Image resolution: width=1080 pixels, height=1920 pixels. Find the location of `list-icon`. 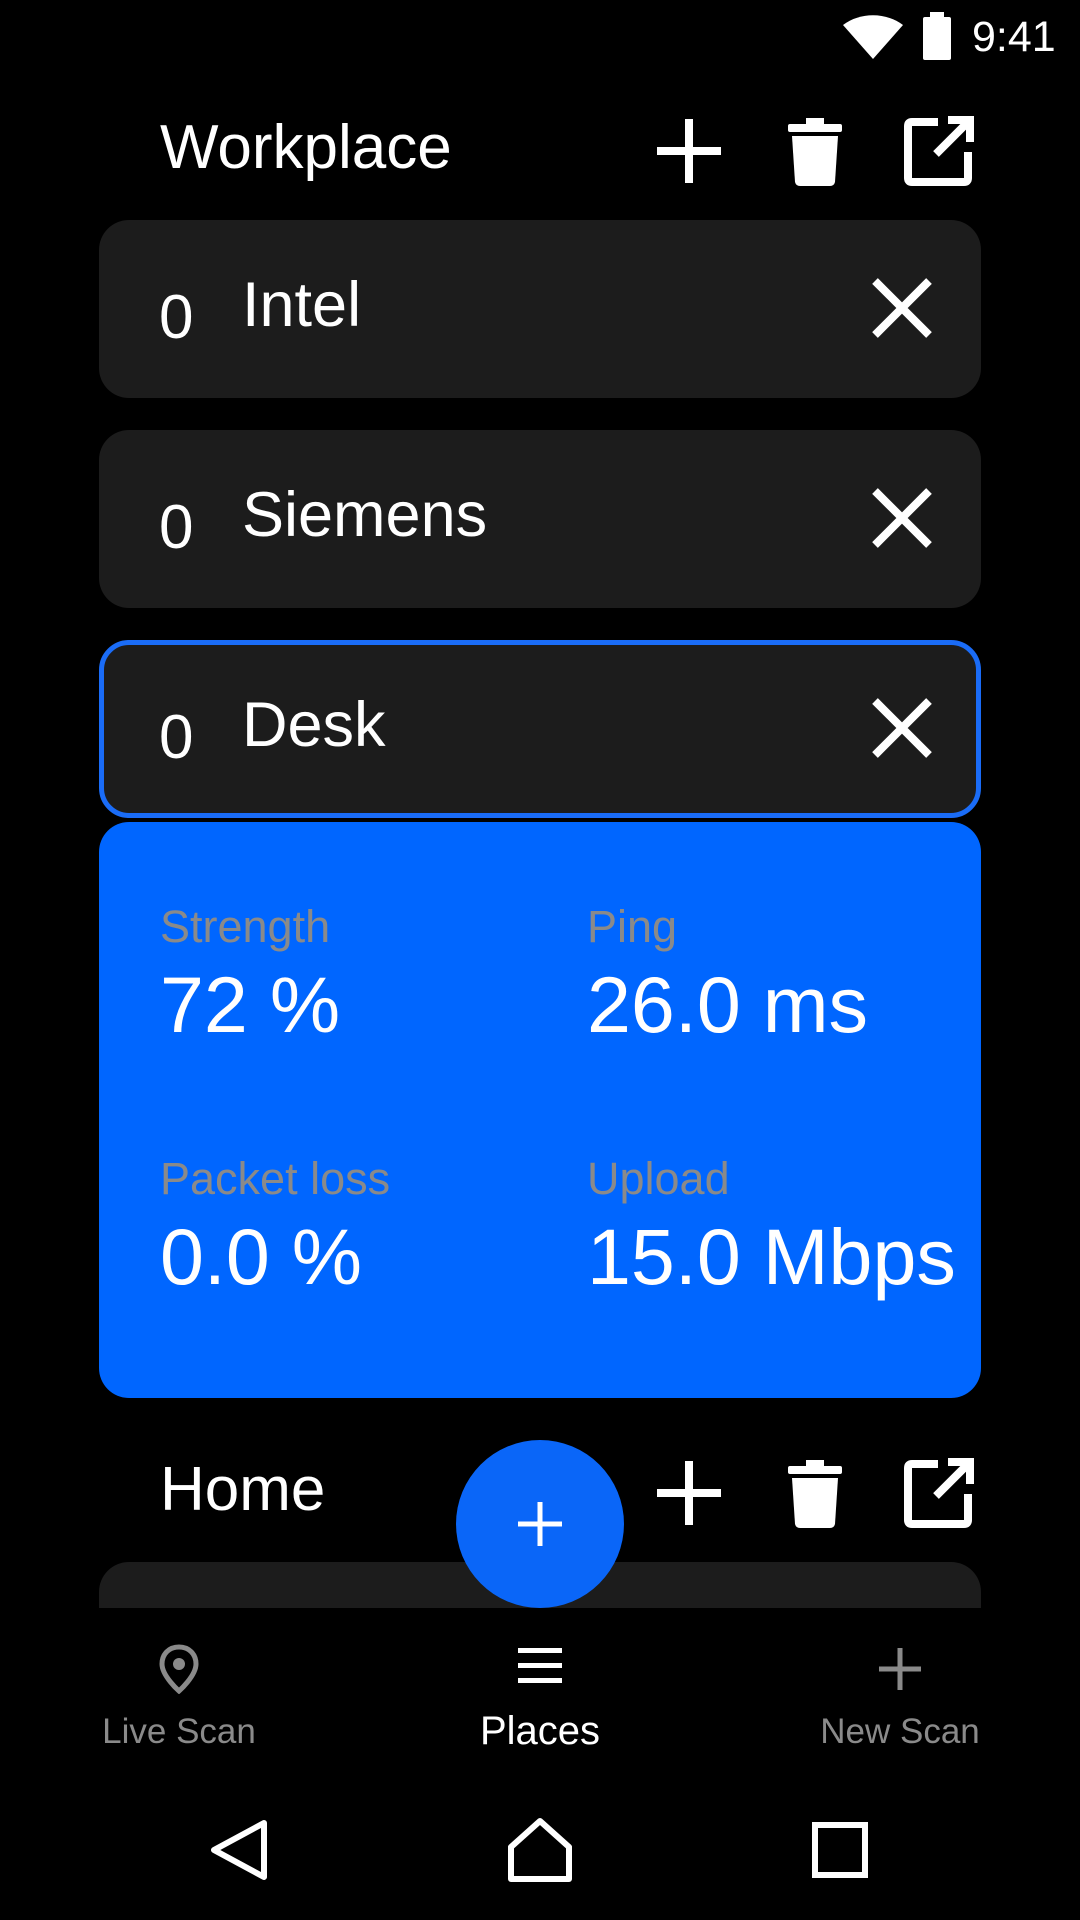

list-icon is located at coordinates (540, 1665).